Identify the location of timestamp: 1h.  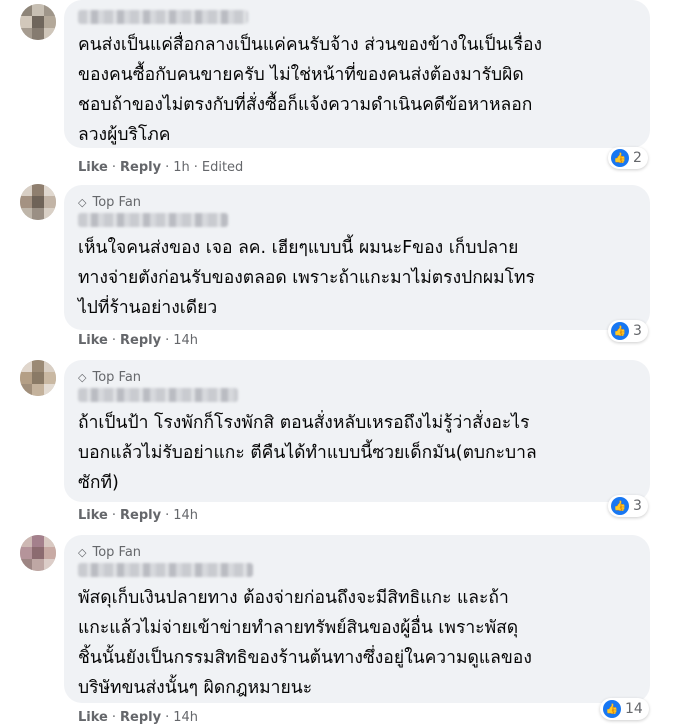
(181, 167).